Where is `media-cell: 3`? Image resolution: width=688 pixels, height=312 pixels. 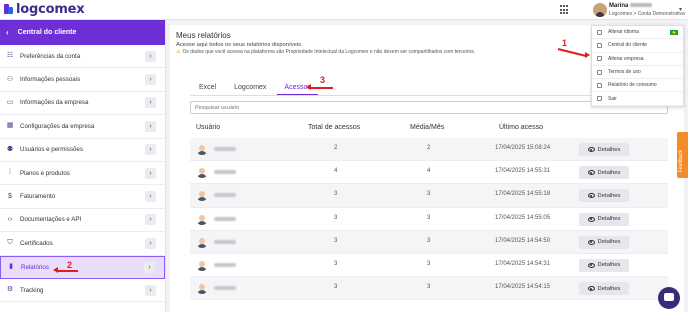 media-cell: 3 is located at coordinates (429, 263).